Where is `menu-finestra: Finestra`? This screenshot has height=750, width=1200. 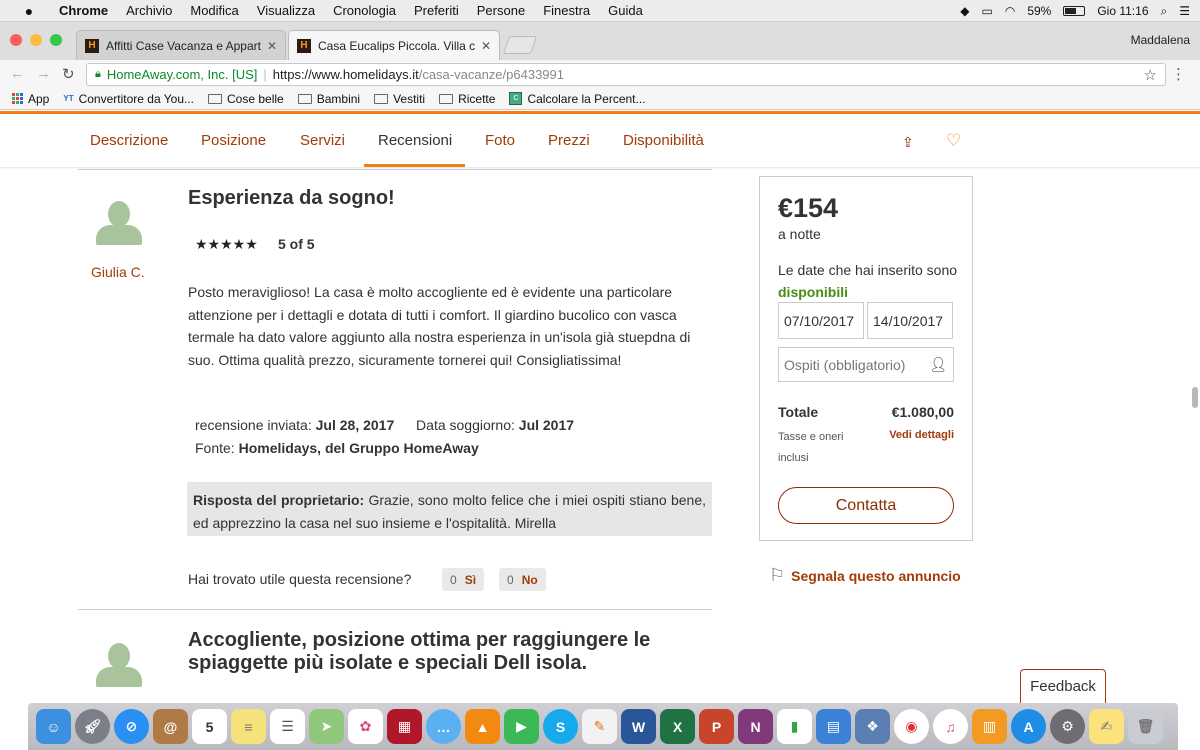
menu-finestra: Finestra is located at coordinates (566, 10).